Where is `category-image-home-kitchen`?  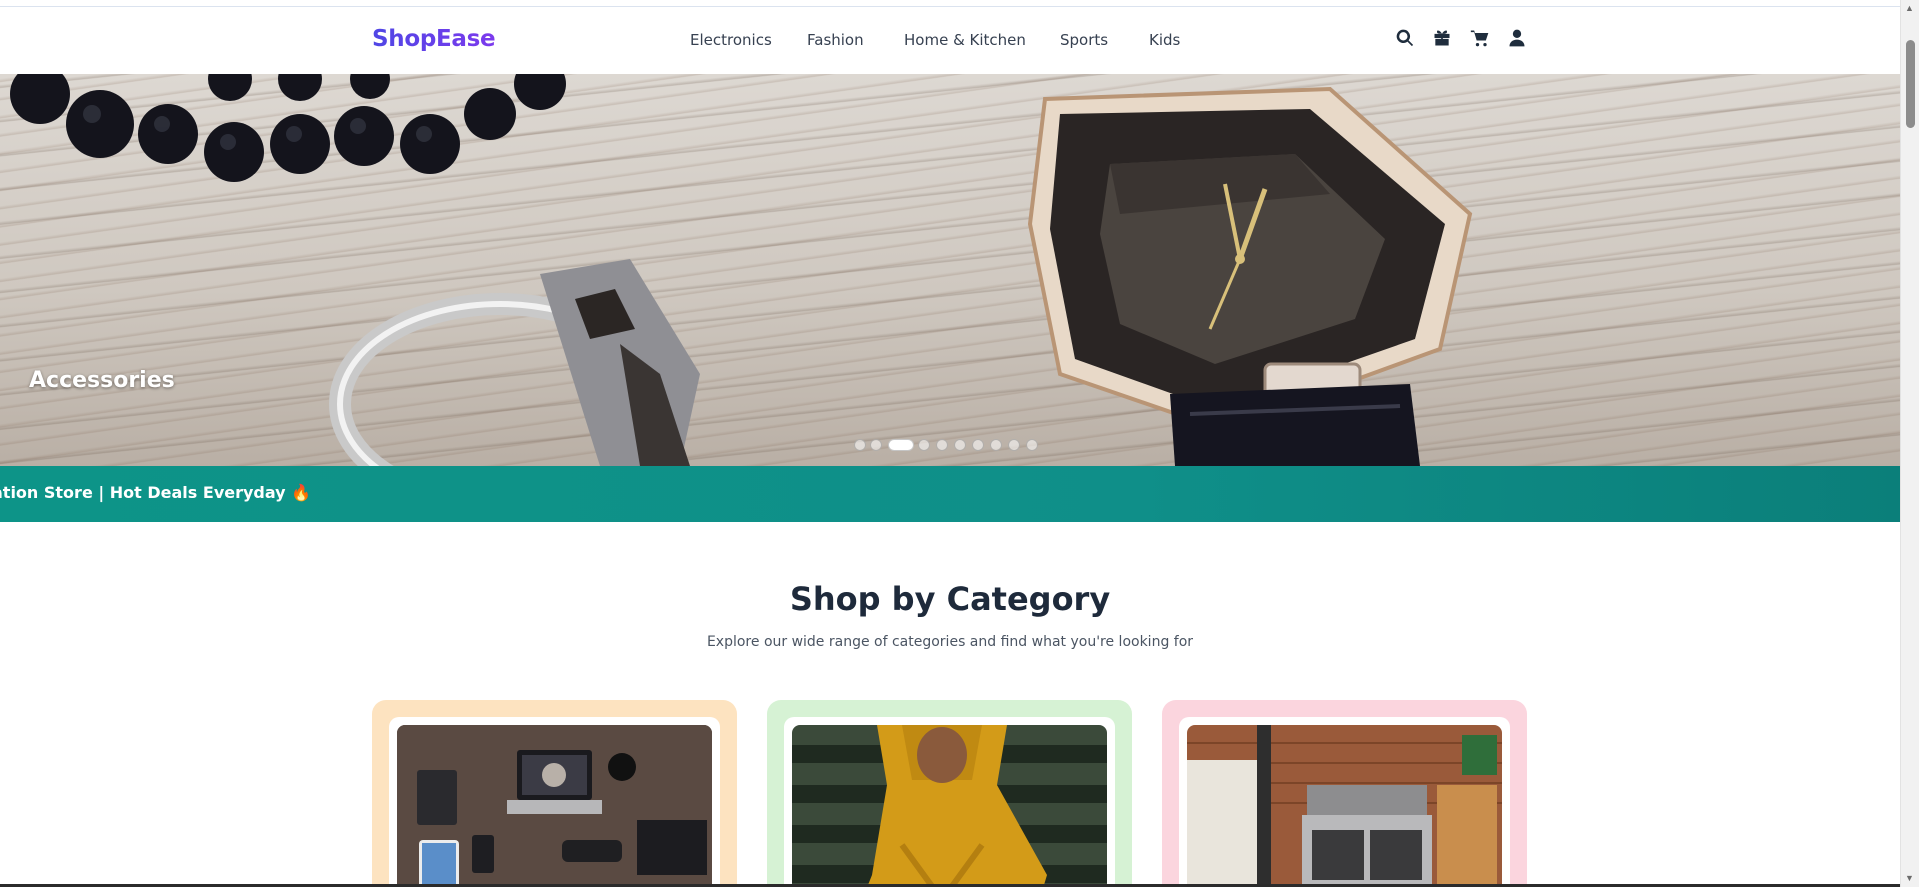
category-image-home-kitchen is located at coordinates (1344, 806).